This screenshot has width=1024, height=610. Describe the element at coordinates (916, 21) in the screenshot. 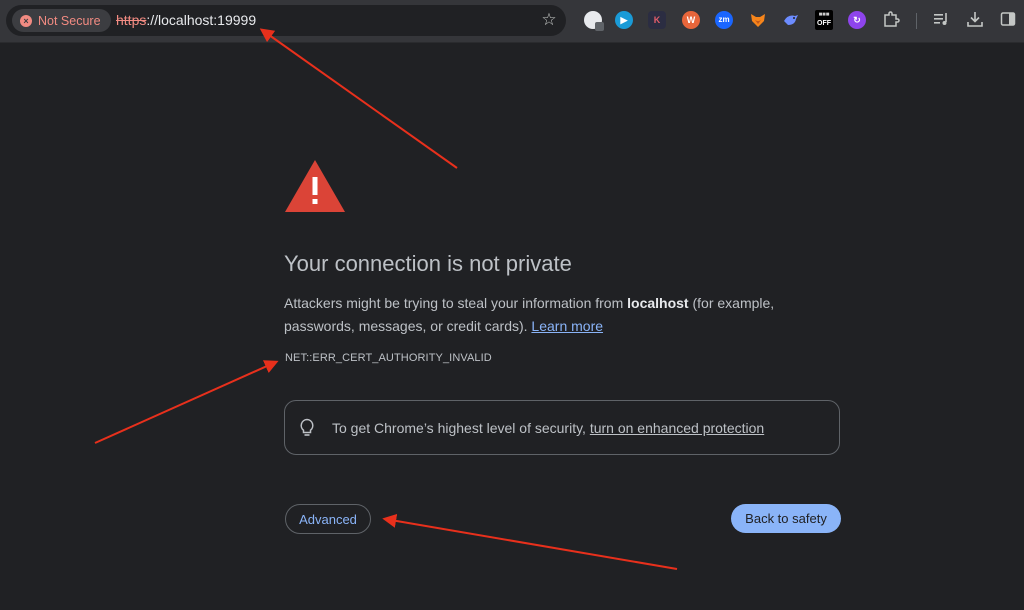

I see `toolbar-separator` at that location.